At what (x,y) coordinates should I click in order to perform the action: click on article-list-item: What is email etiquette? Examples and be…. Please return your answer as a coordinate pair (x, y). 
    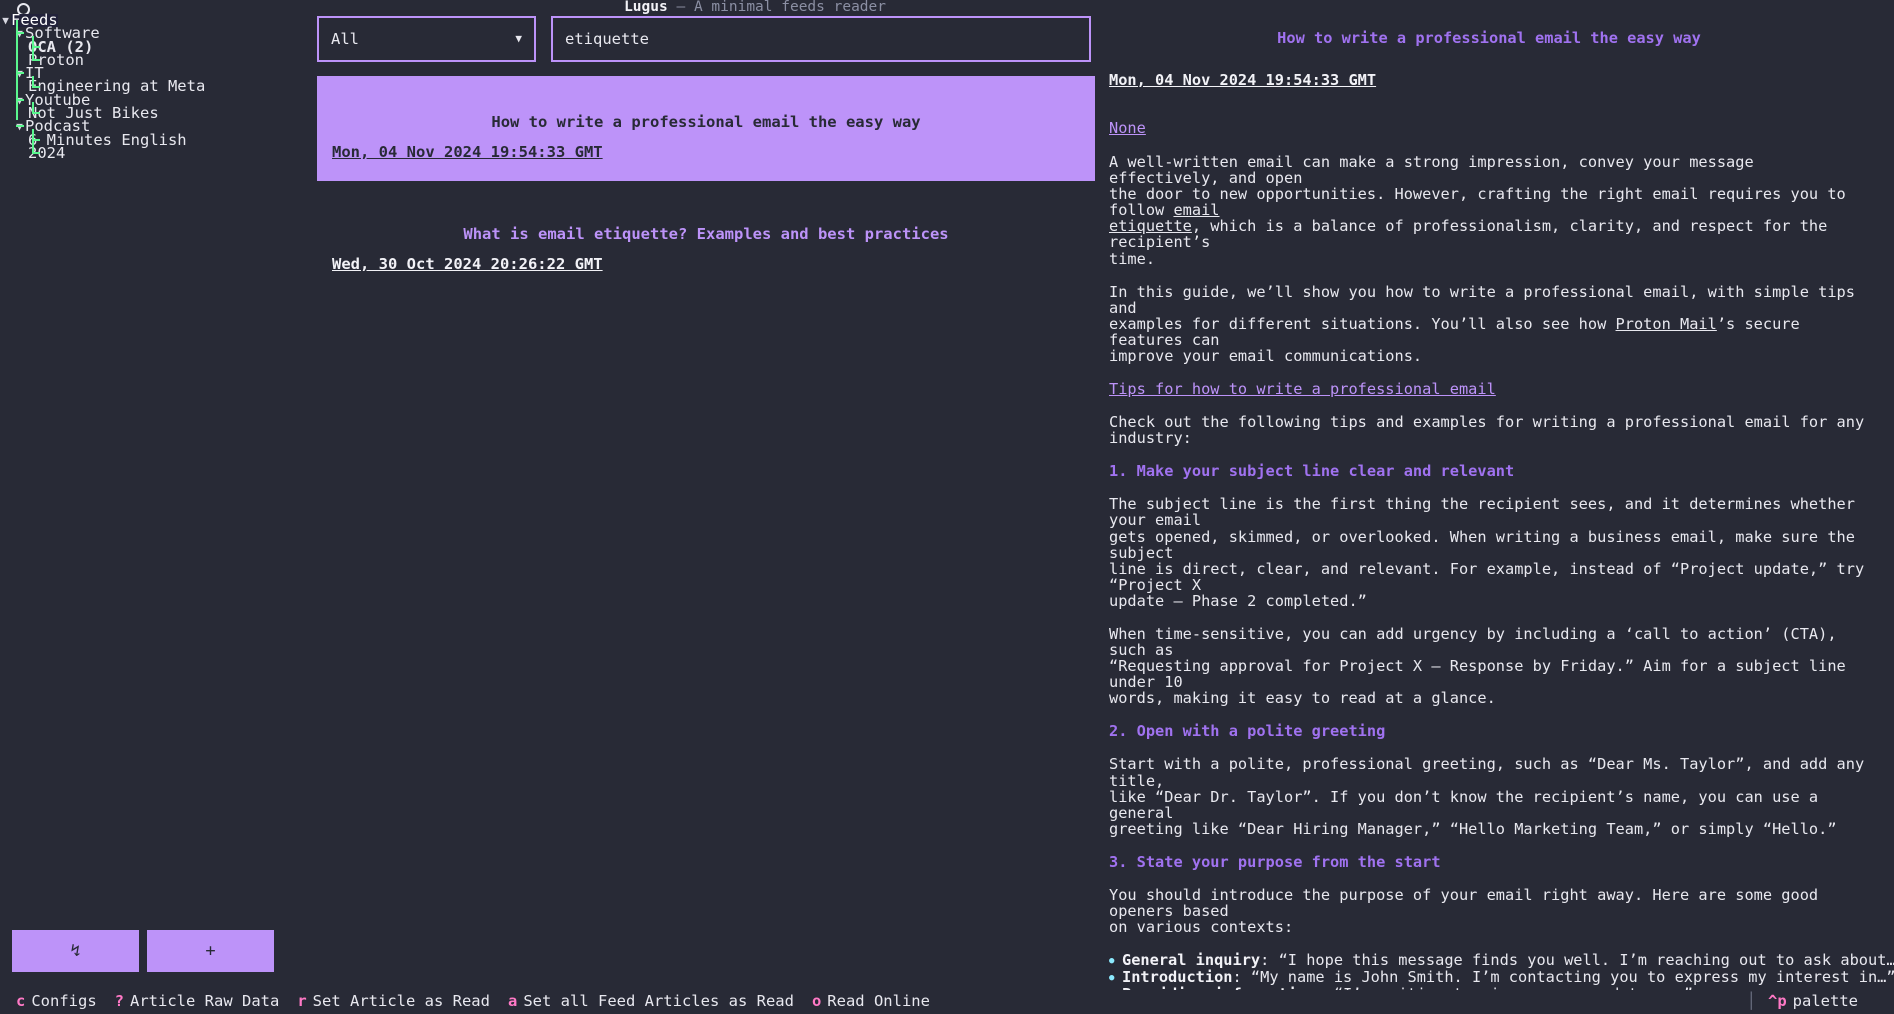
    Looking at the image, I should click on (706, 240).